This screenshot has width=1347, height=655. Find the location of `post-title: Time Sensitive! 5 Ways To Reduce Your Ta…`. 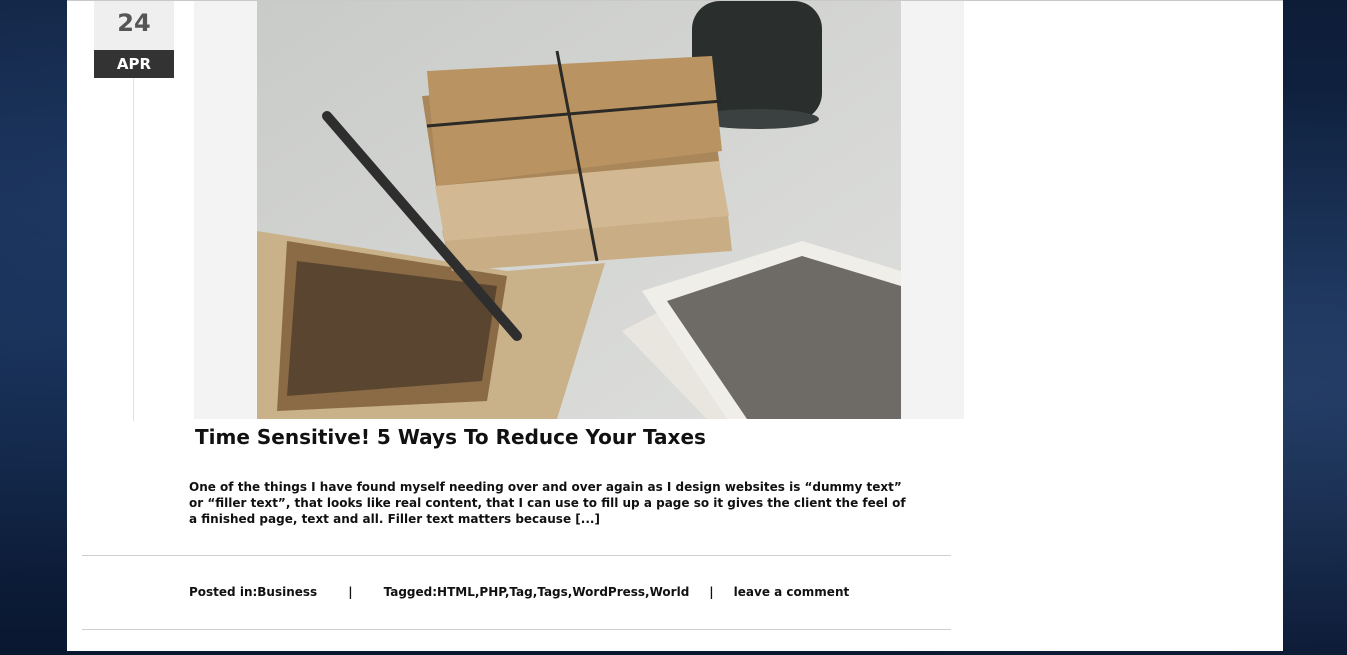

post-title: Time Sensitive! 5 Ways To Reduce Your Ta… is located at coordinates (450, 437).